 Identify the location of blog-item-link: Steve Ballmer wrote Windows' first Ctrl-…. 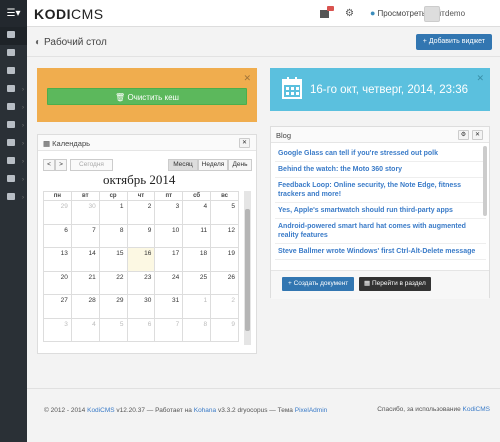
(380, 252).